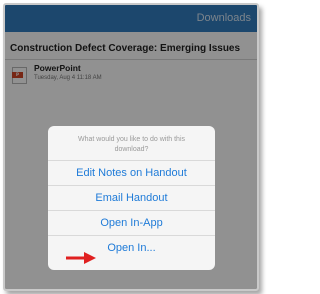 Image resolution: width=320 pixels, height=294 pixels. Describe the element at coordinates (131, 222) in the screenshot. I see `open-in-app-button: Open In-App` at that location.